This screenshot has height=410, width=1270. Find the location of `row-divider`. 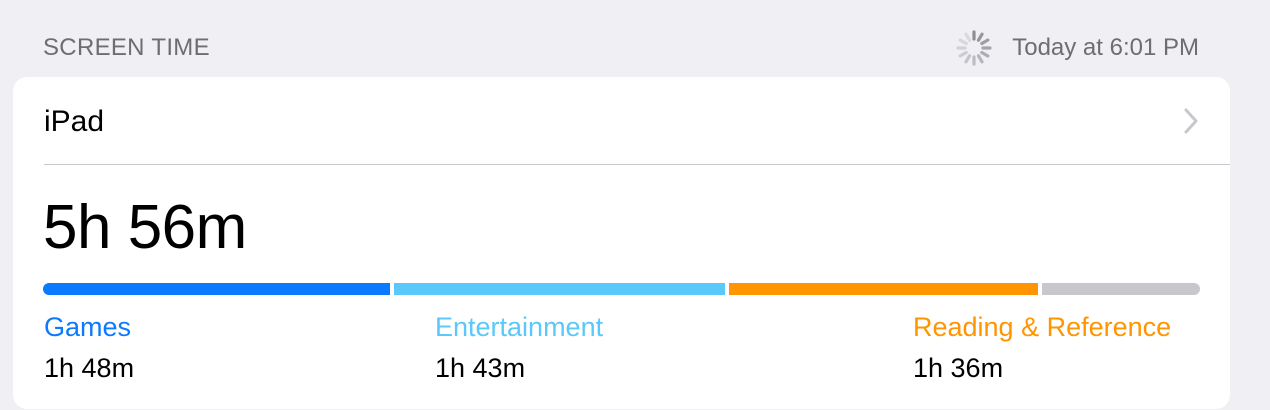

row-divider is located at coordinates (637, 164).